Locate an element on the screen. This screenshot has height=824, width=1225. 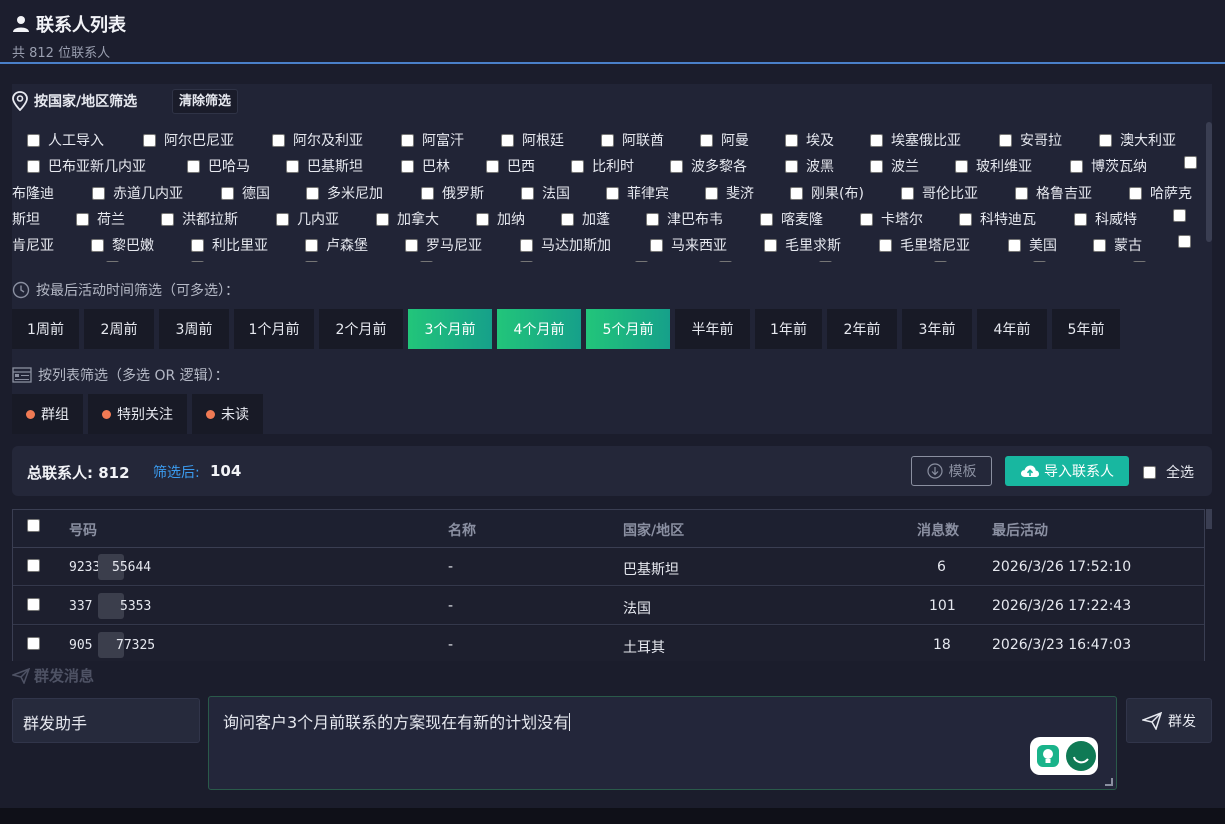
column-name: 名称 is located at coordinates (462, 530).